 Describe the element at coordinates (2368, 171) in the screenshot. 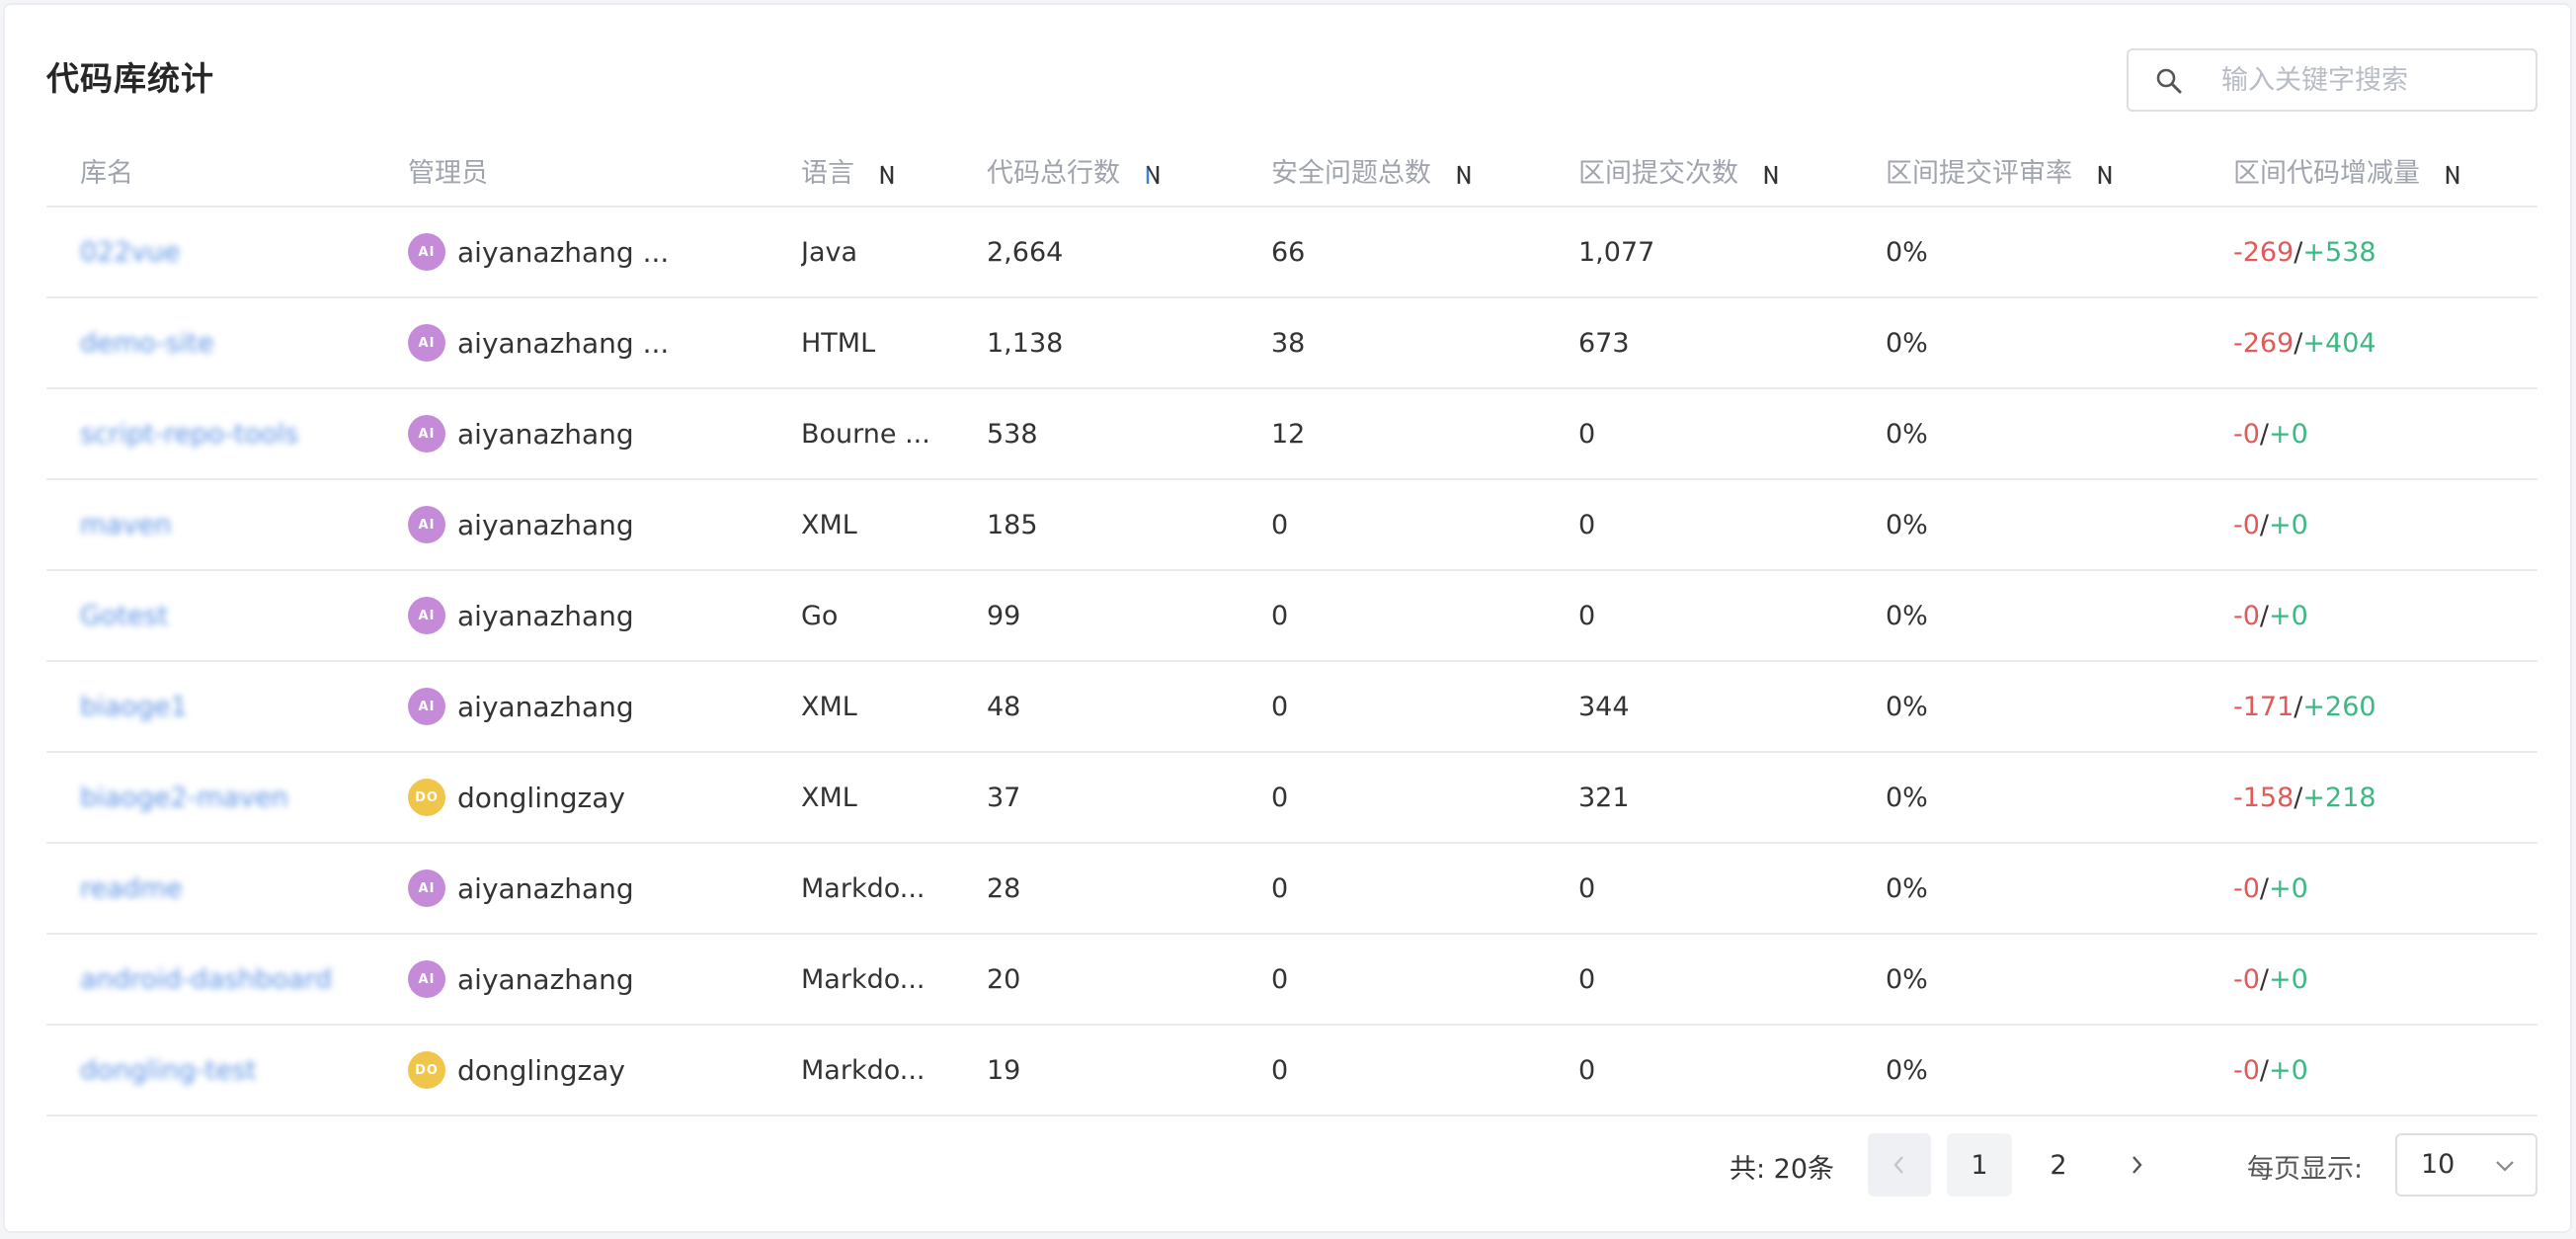

I see `col-header-code-delta: 区间代码增减量` at that location.